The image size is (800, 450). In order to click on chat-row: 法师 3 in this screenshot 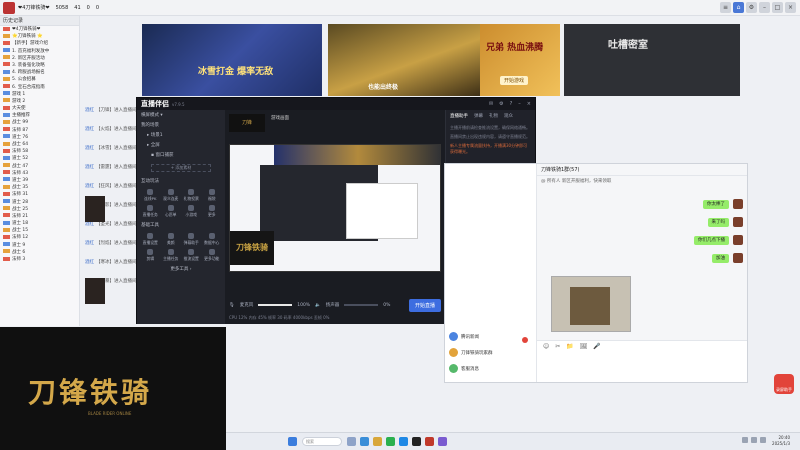, I will do `click(39, 259)`.